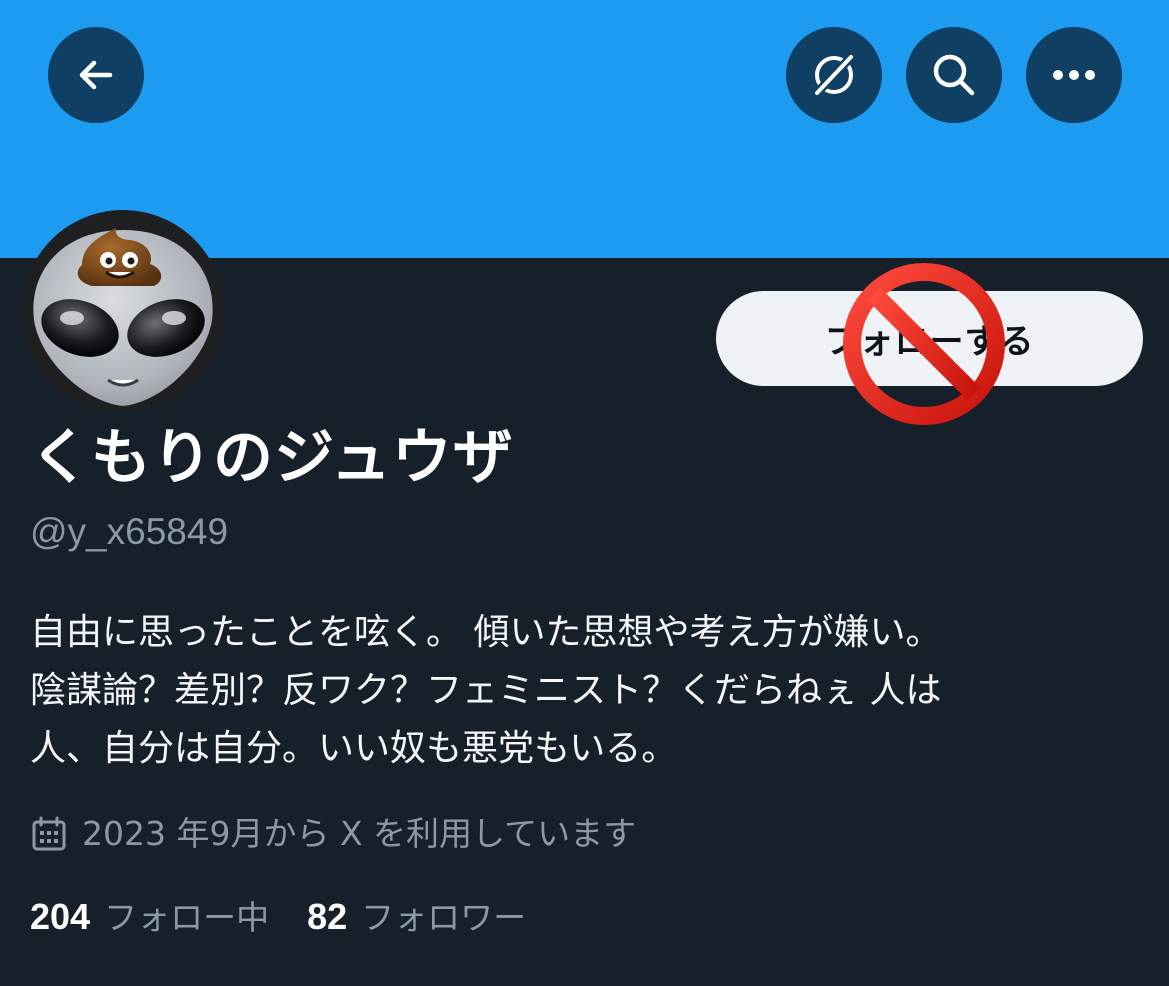 The height and width of the screenshot is (986, 1169). I want to click on join-date: 2023 年9月から X を利用しています, so click(333, 834).